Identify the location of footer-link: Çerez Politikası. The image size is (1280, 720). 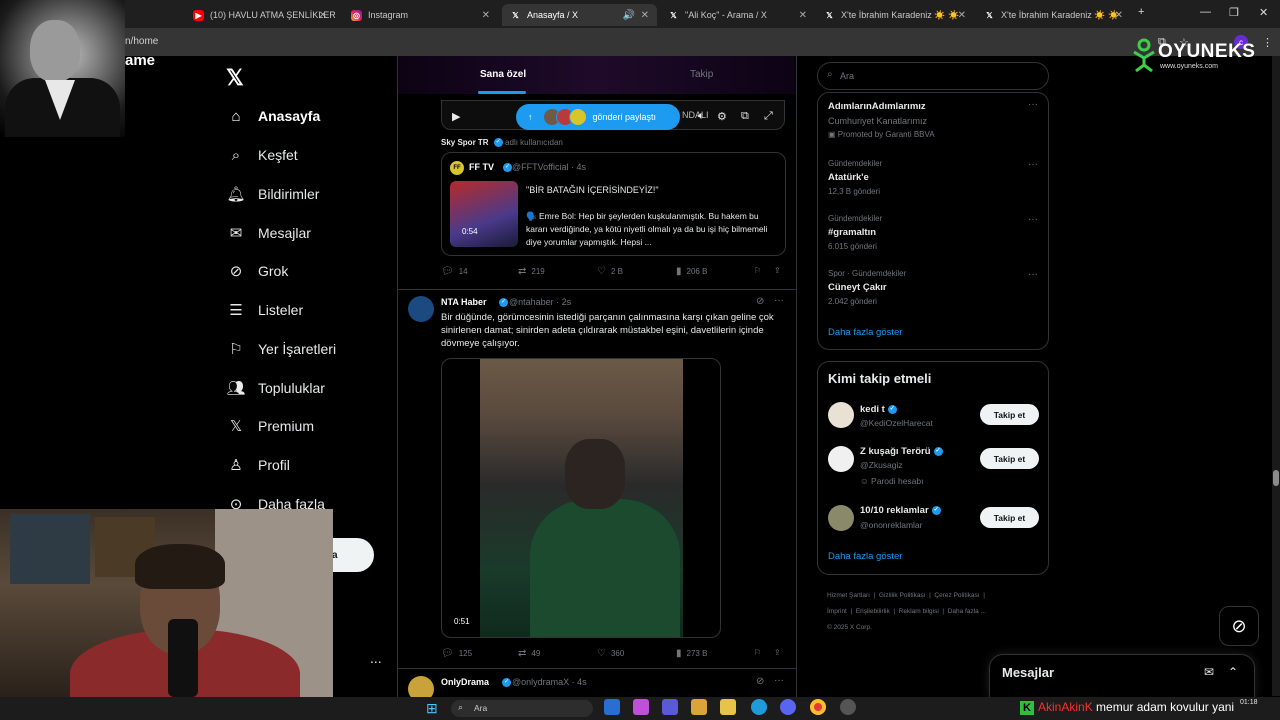
(956, 595).